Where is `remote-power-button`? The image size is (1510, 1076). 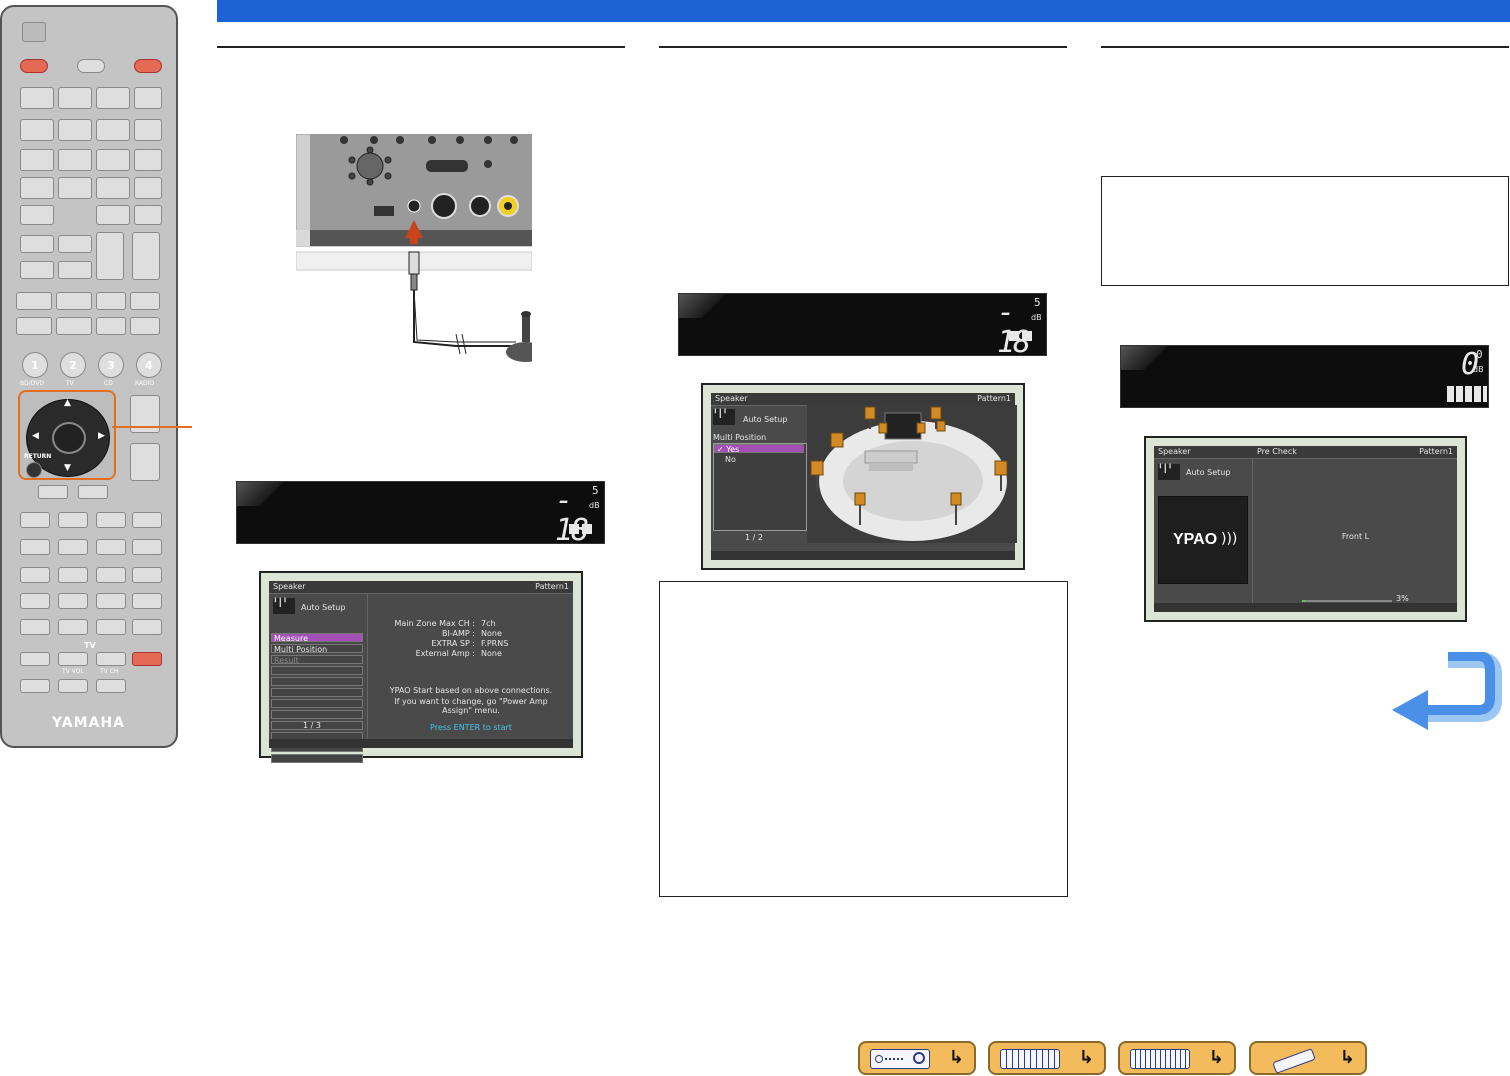
remote-power-button is located at coordinates (34, 66).